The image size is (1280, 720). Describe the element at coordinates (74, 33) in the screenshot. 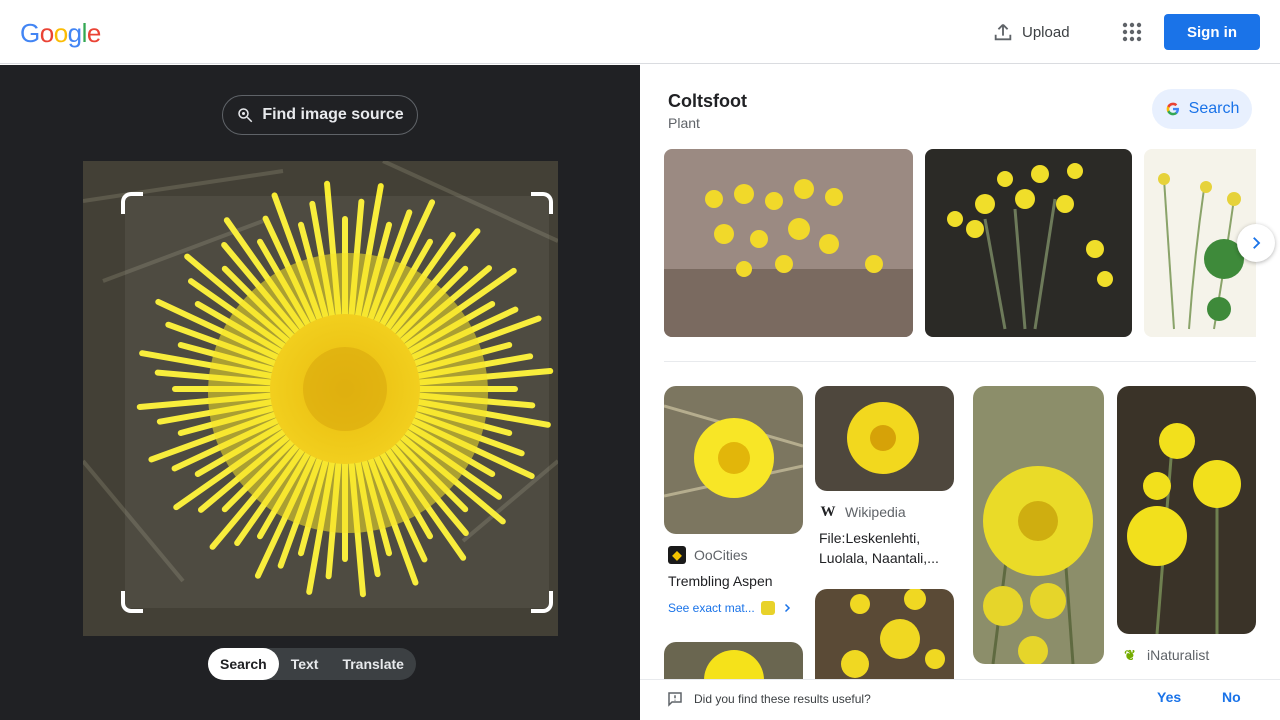

I see `logo-letter: g` at that location.